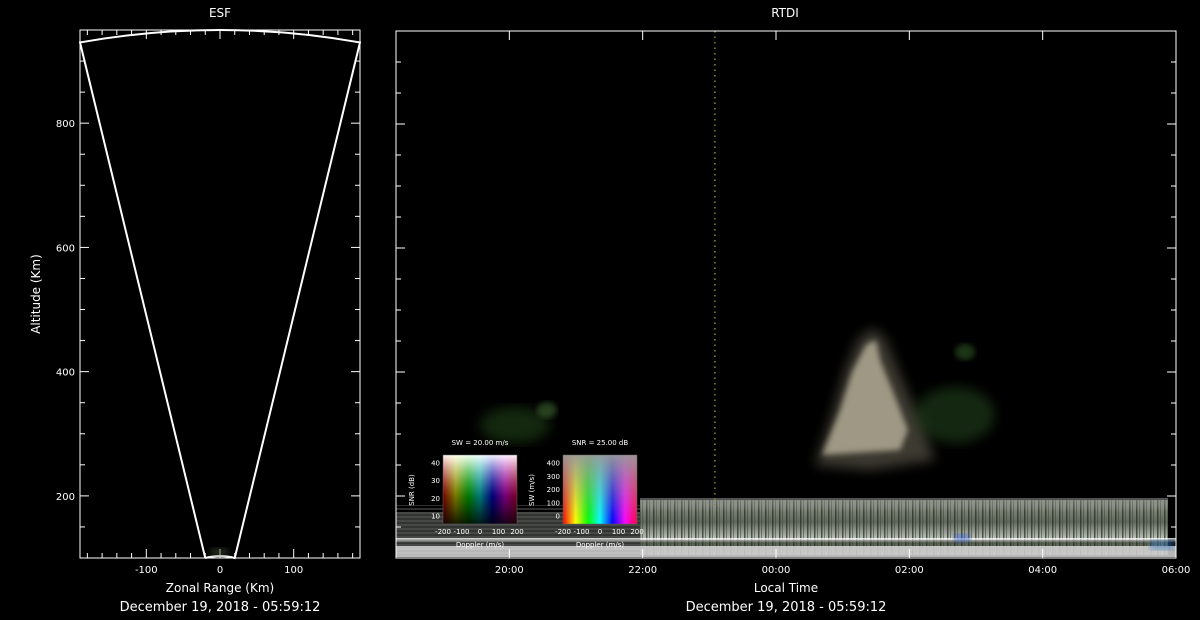 Image resolution: width=1200 pixels, height=620 pixels. What do you see at coordinates (220, 588) in the screenshot?
I see `esf-xlabel: Zonal Range (Km)` at bounding box center [220, 588].